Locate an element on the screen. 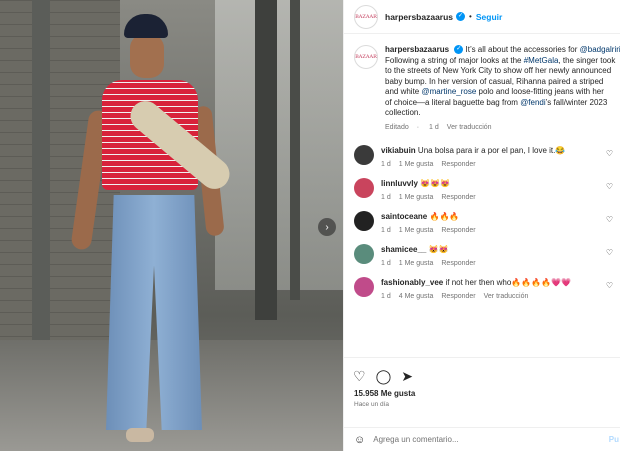  post-header: BAZAAR harpersbazaarus ✓ • Seguir is located at coordinates (482, 17).